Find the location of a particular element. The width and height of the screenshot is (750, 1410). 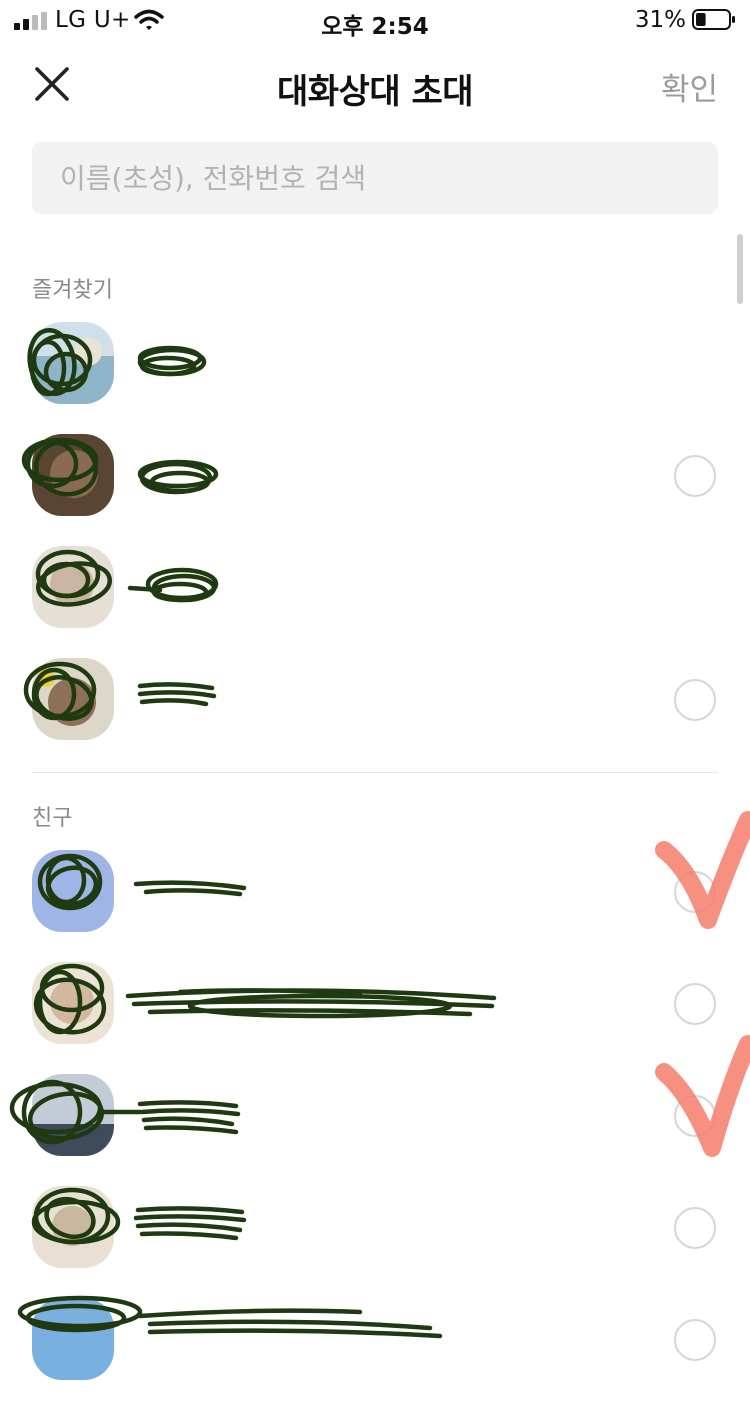

search-input is located at coordinates (375, 178).